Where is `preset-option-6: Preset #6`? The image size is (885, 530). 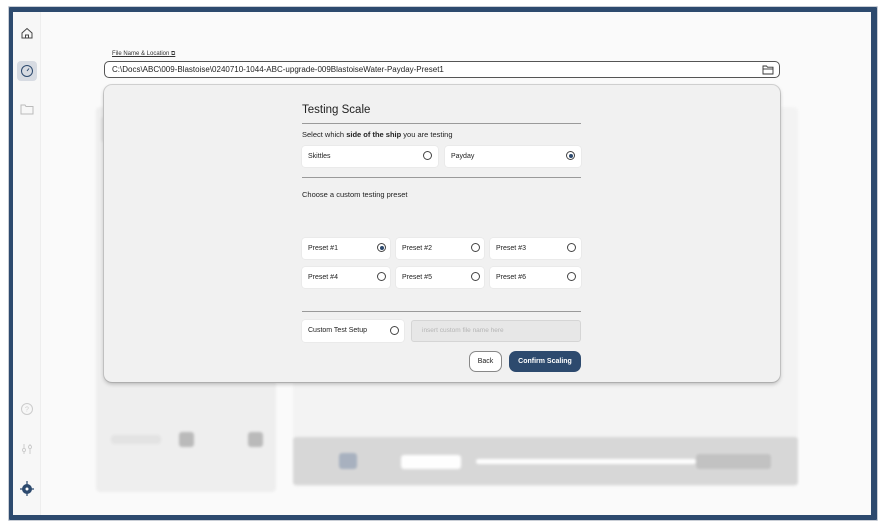 preset-option-6: Preset #6 is located at coordinates (535, 277).